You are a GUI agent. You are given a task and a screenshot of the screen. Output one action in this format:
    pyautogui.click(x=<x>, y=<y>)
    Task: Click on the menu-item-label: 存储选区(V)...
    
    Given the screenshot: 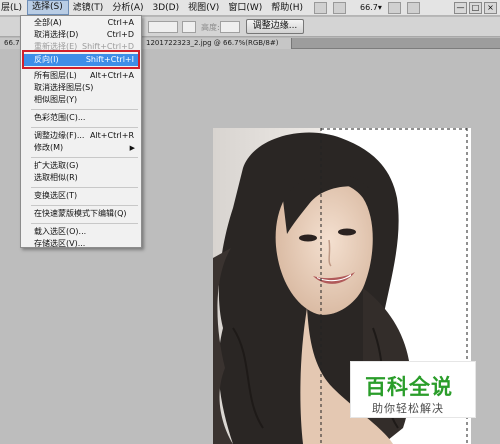 What is the action you would take?
    pyautogui.click(x=60, y=243)
    